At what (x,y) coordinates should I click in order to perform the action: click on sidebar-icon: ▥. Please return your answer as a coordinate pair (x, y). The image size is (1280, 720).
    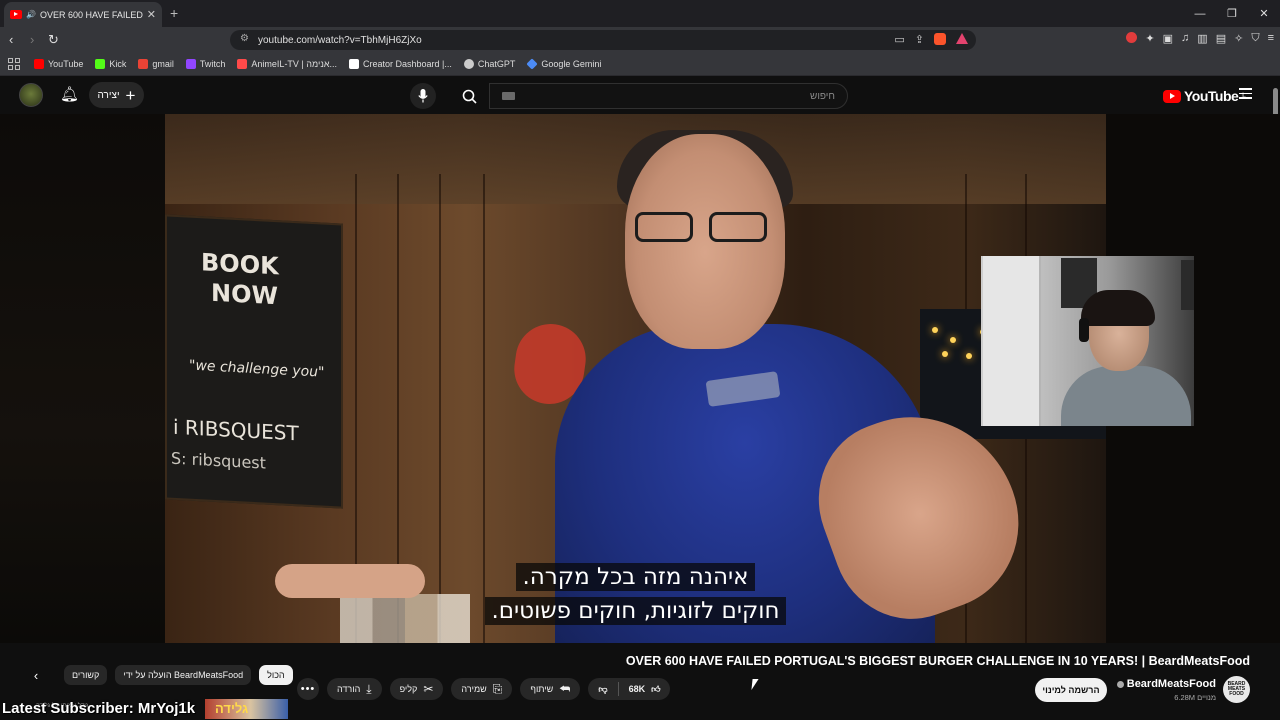
    Looking at the image, I should click on (1202, 38).